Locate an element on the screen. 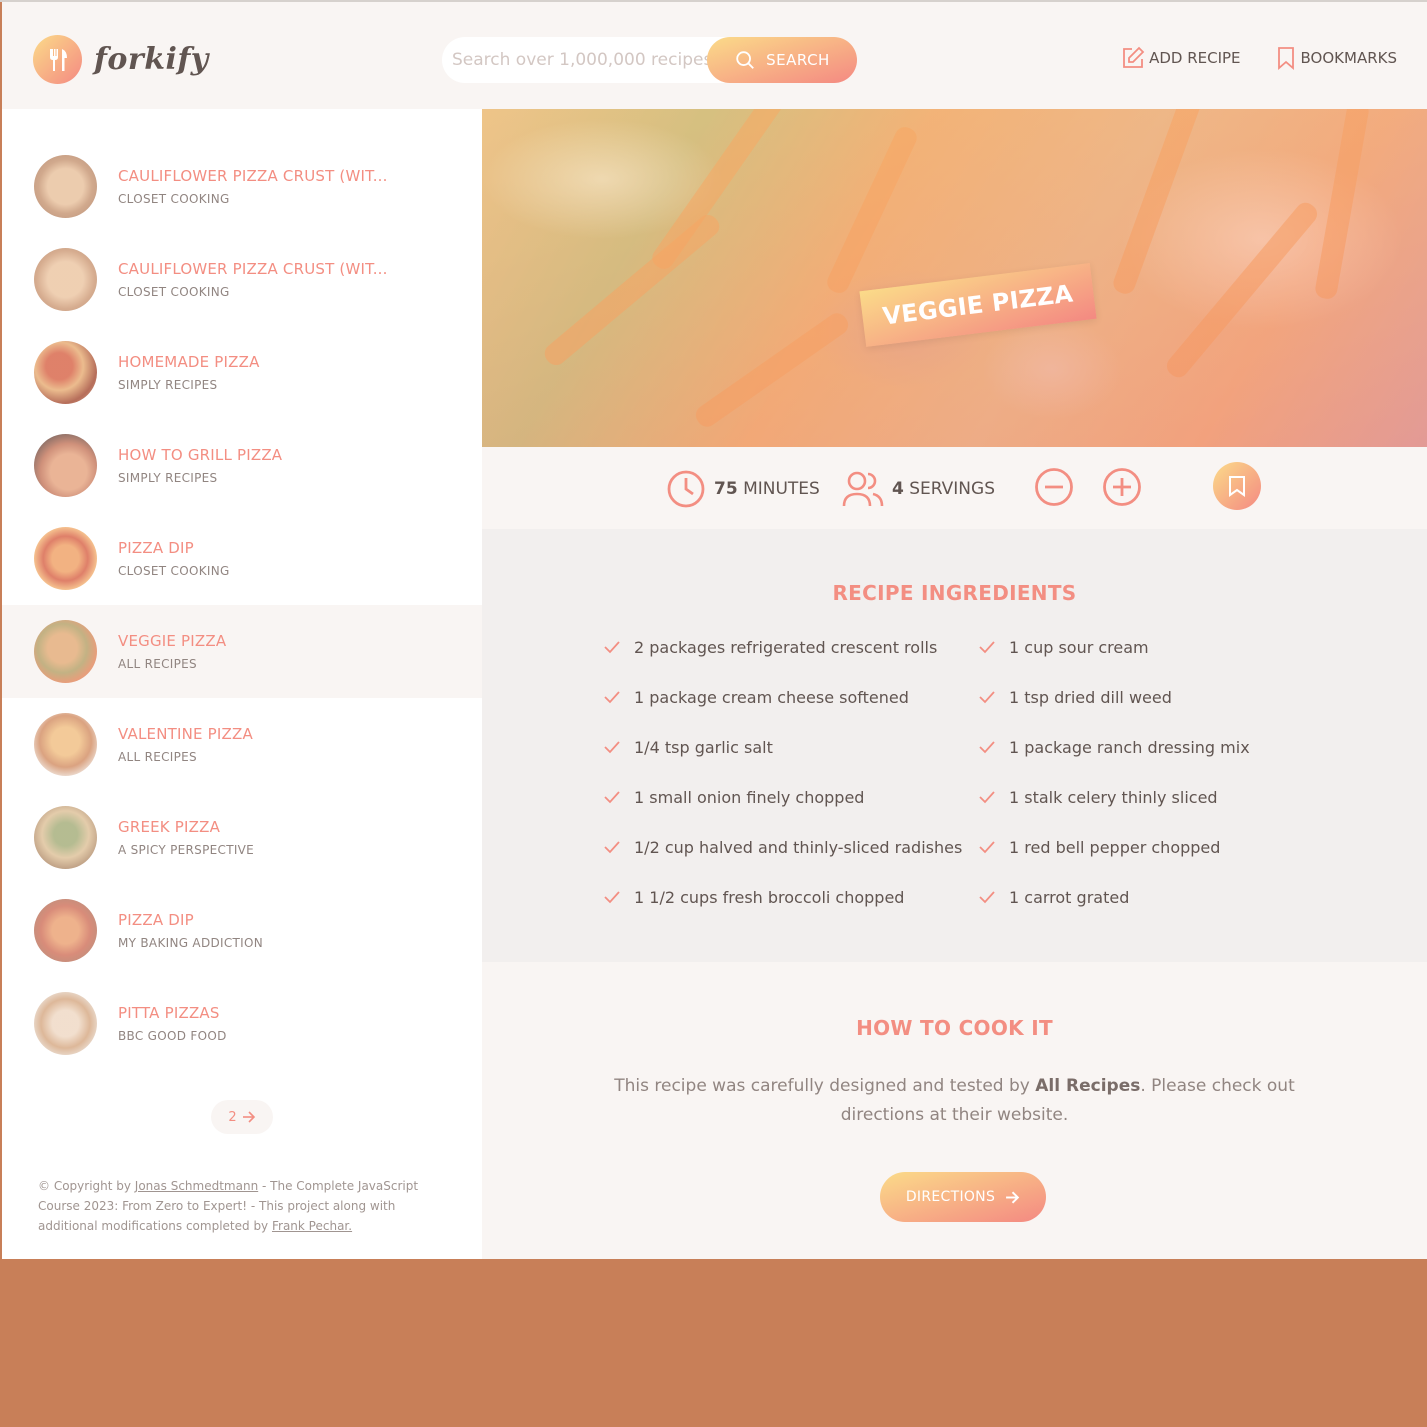 This screenshot has width=1427, height=1427. add-recipe-button: ADD RECIPE is located at coordinates (1181, 58).